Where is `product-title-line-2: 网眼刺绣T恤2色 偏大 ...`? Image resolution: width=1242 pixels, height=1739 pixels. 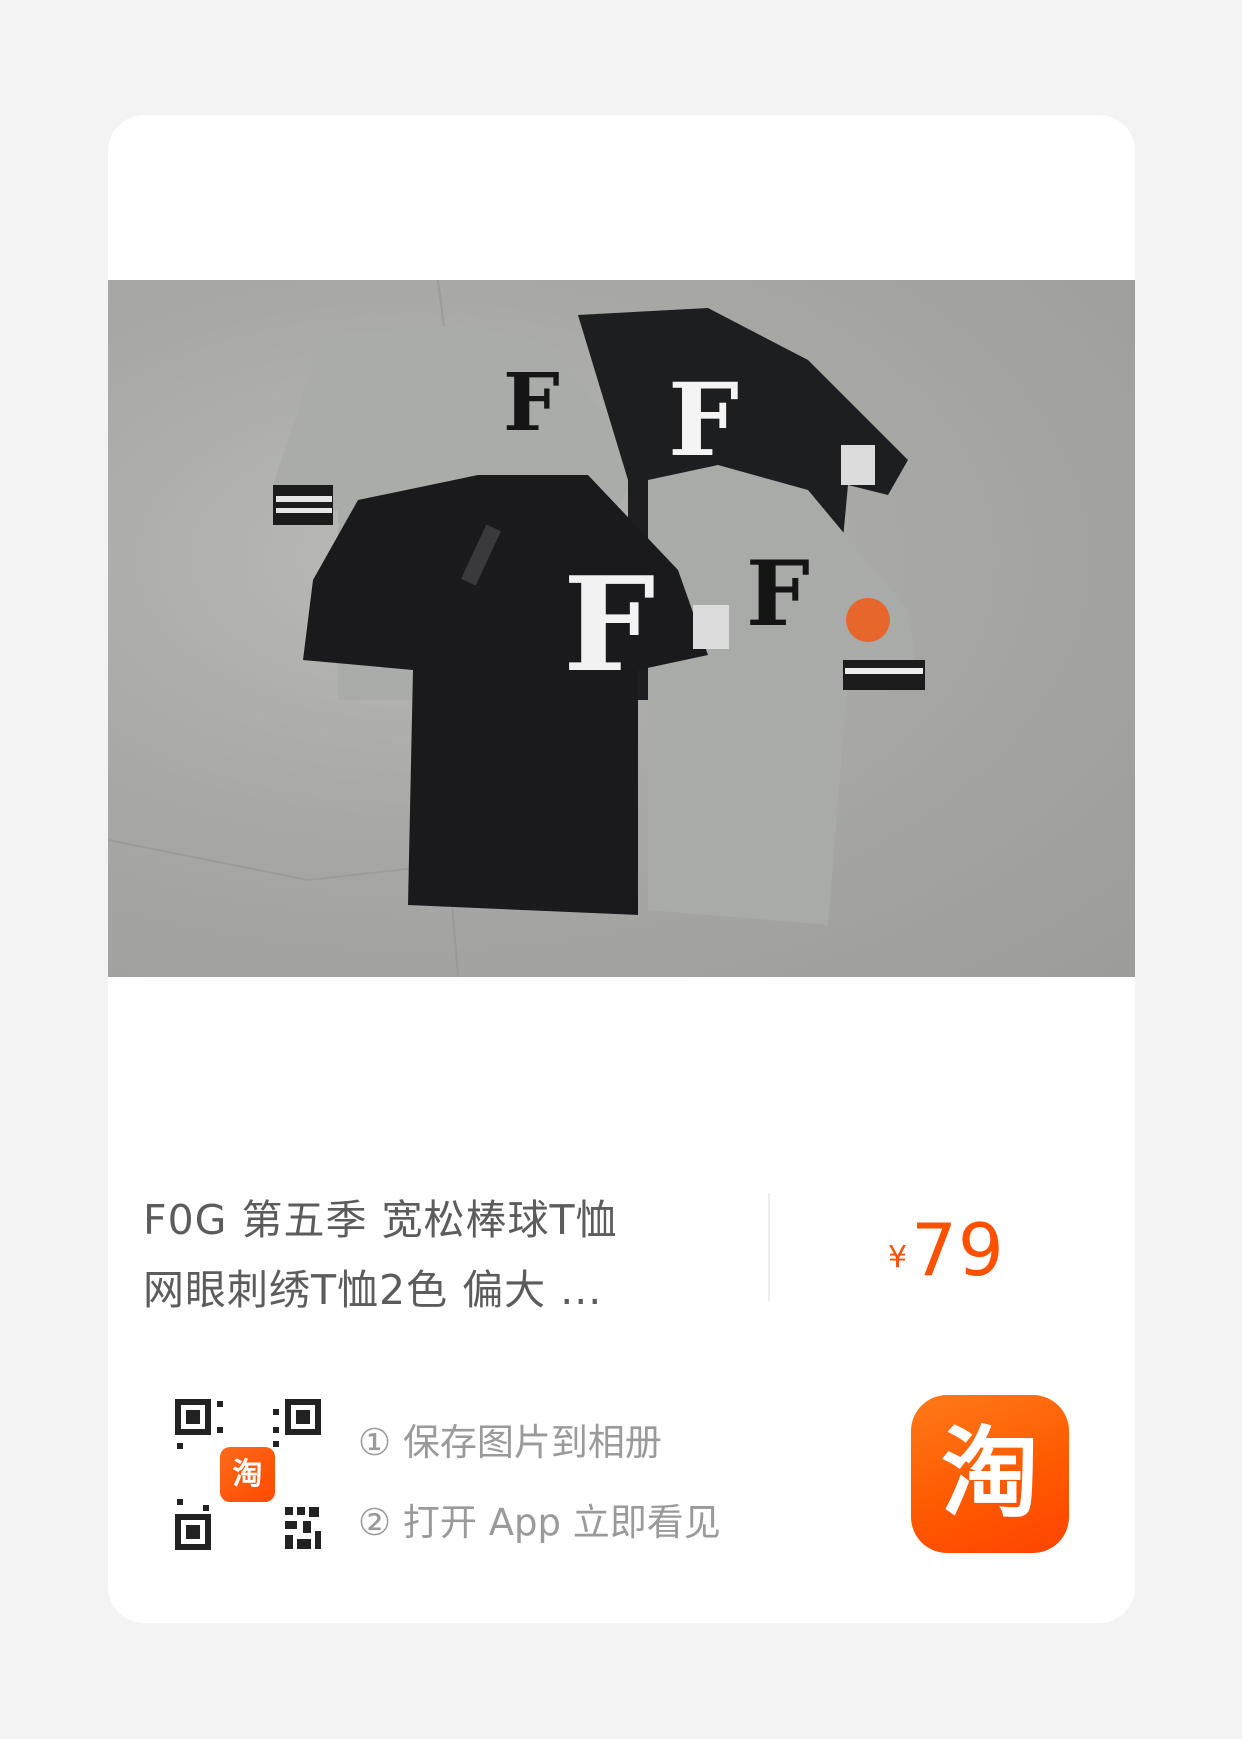
product-title-line-2: 网眼刺绣T恤2色 偏大 ... is located at coordinates (373, 1290).